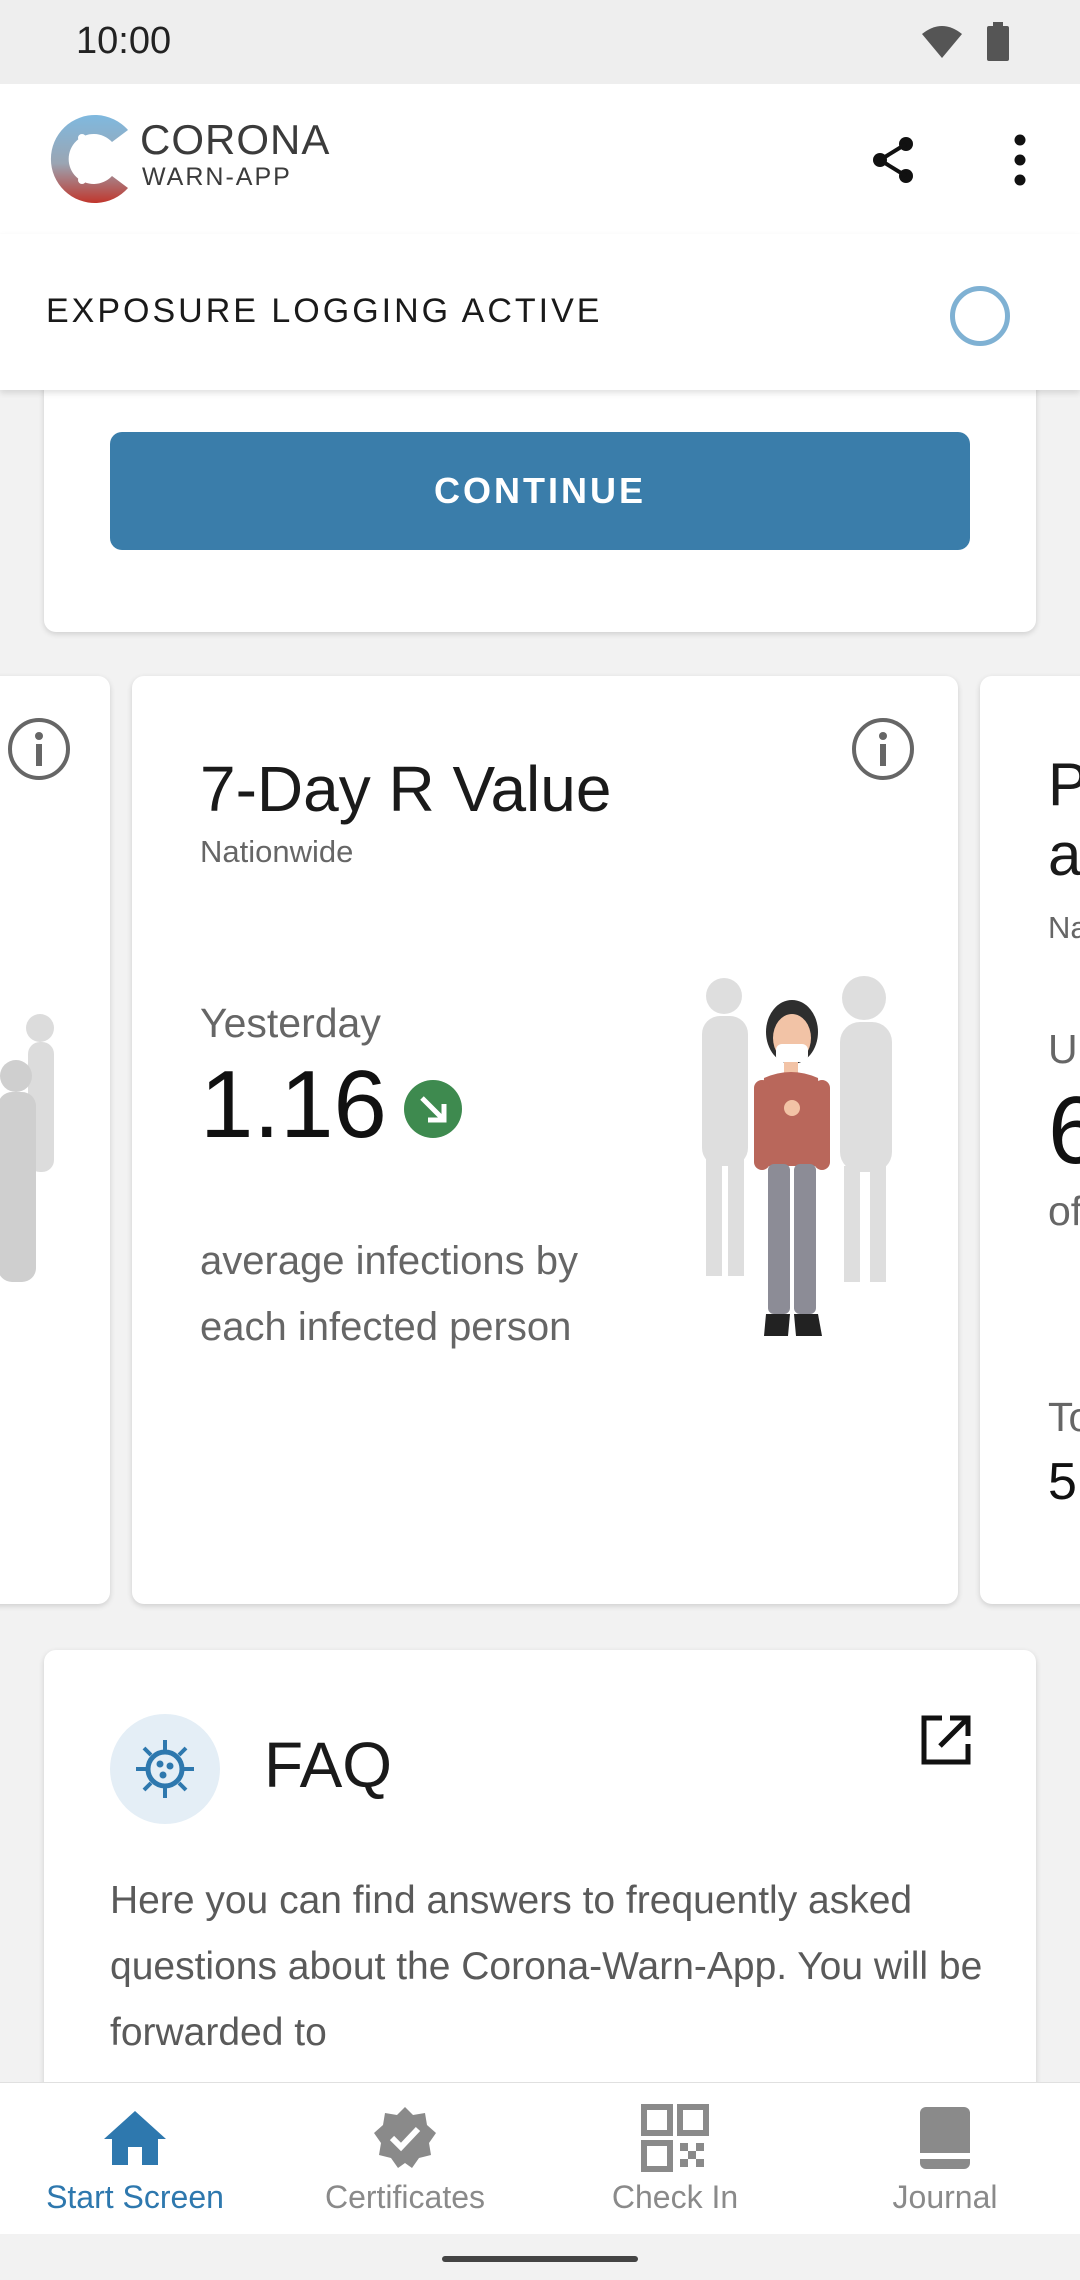  I want to click on logo-title: CORONA, so click(235, 139).